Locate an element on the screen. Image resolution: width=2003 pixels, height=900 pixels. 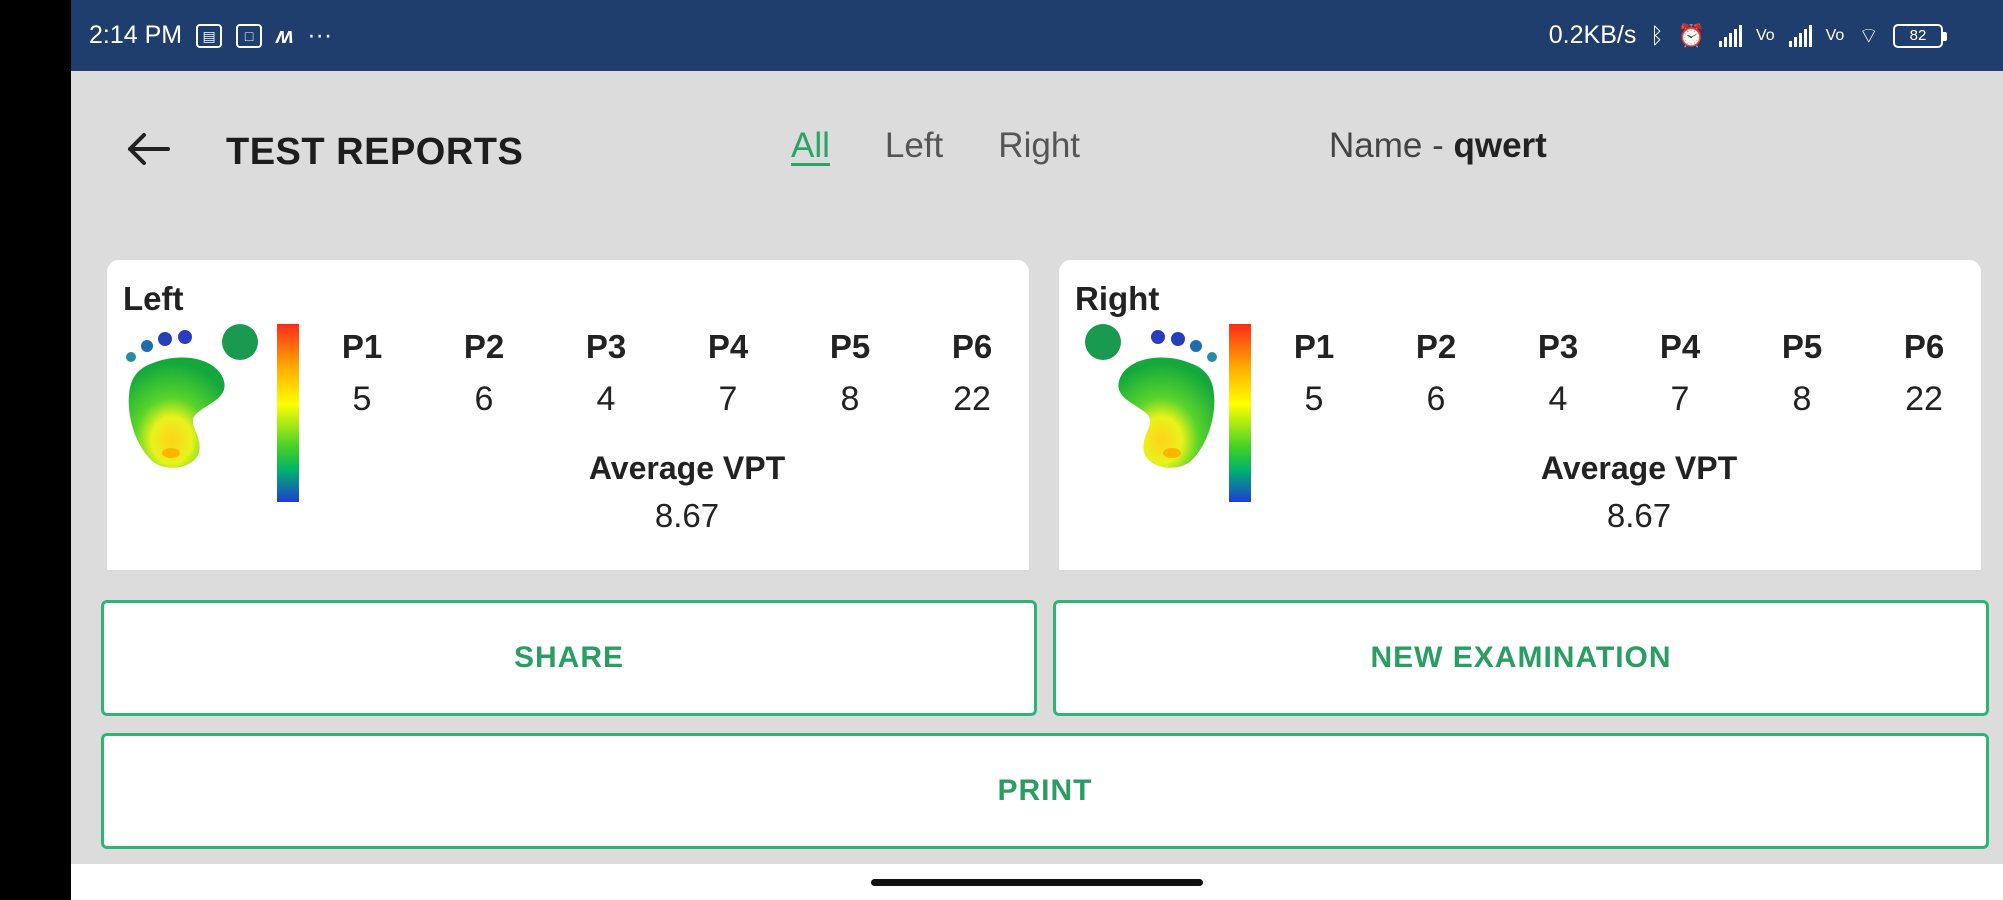
side-label: Right is located at coordinates (1117, 298).